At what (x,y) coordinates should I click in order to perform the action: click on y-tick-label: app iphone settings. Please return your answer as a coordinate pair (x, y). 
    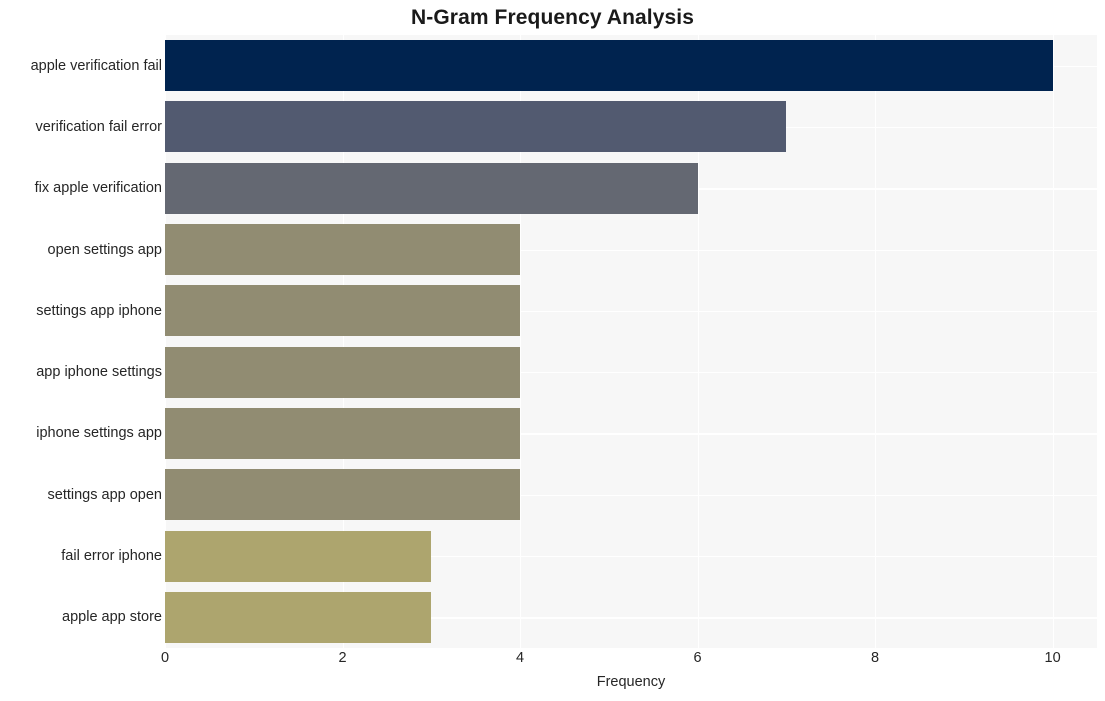
    Looking at the image, I should click on (99, 372).